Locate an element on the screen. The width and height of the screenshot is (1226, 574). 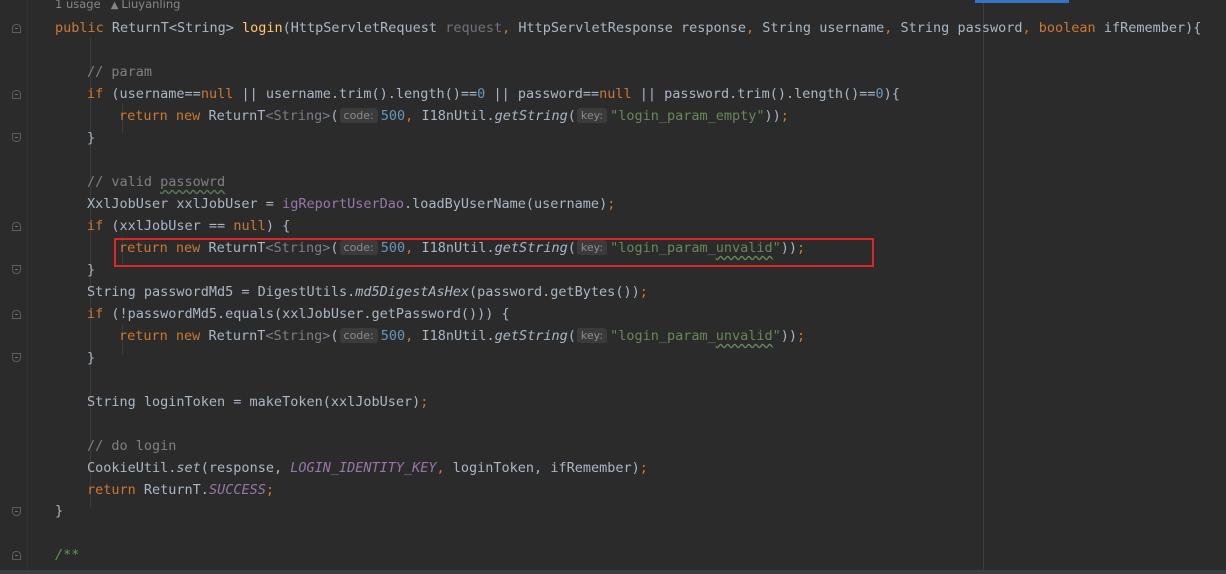
method-call: set is located at coordinates (188, 468).